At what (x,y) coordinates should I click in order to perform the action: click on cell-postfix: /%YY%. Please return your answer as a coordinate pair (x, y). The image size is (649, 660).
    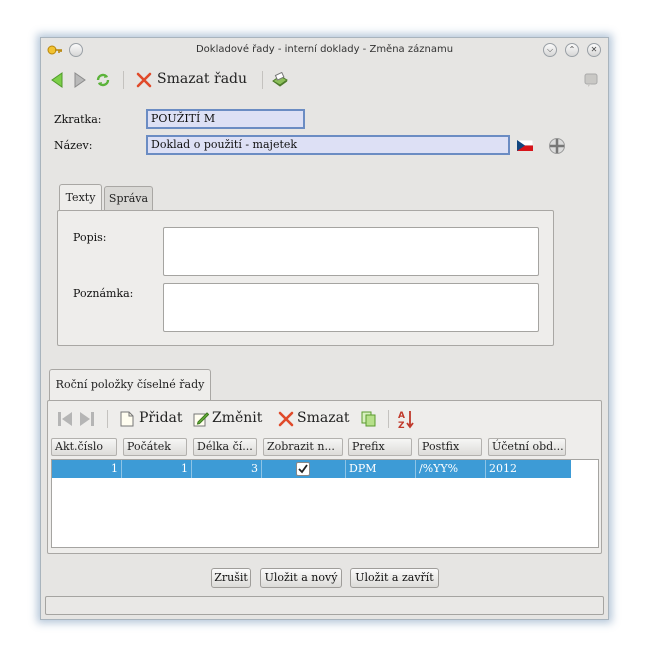
    Looking at the image, I should click on (451, 469).